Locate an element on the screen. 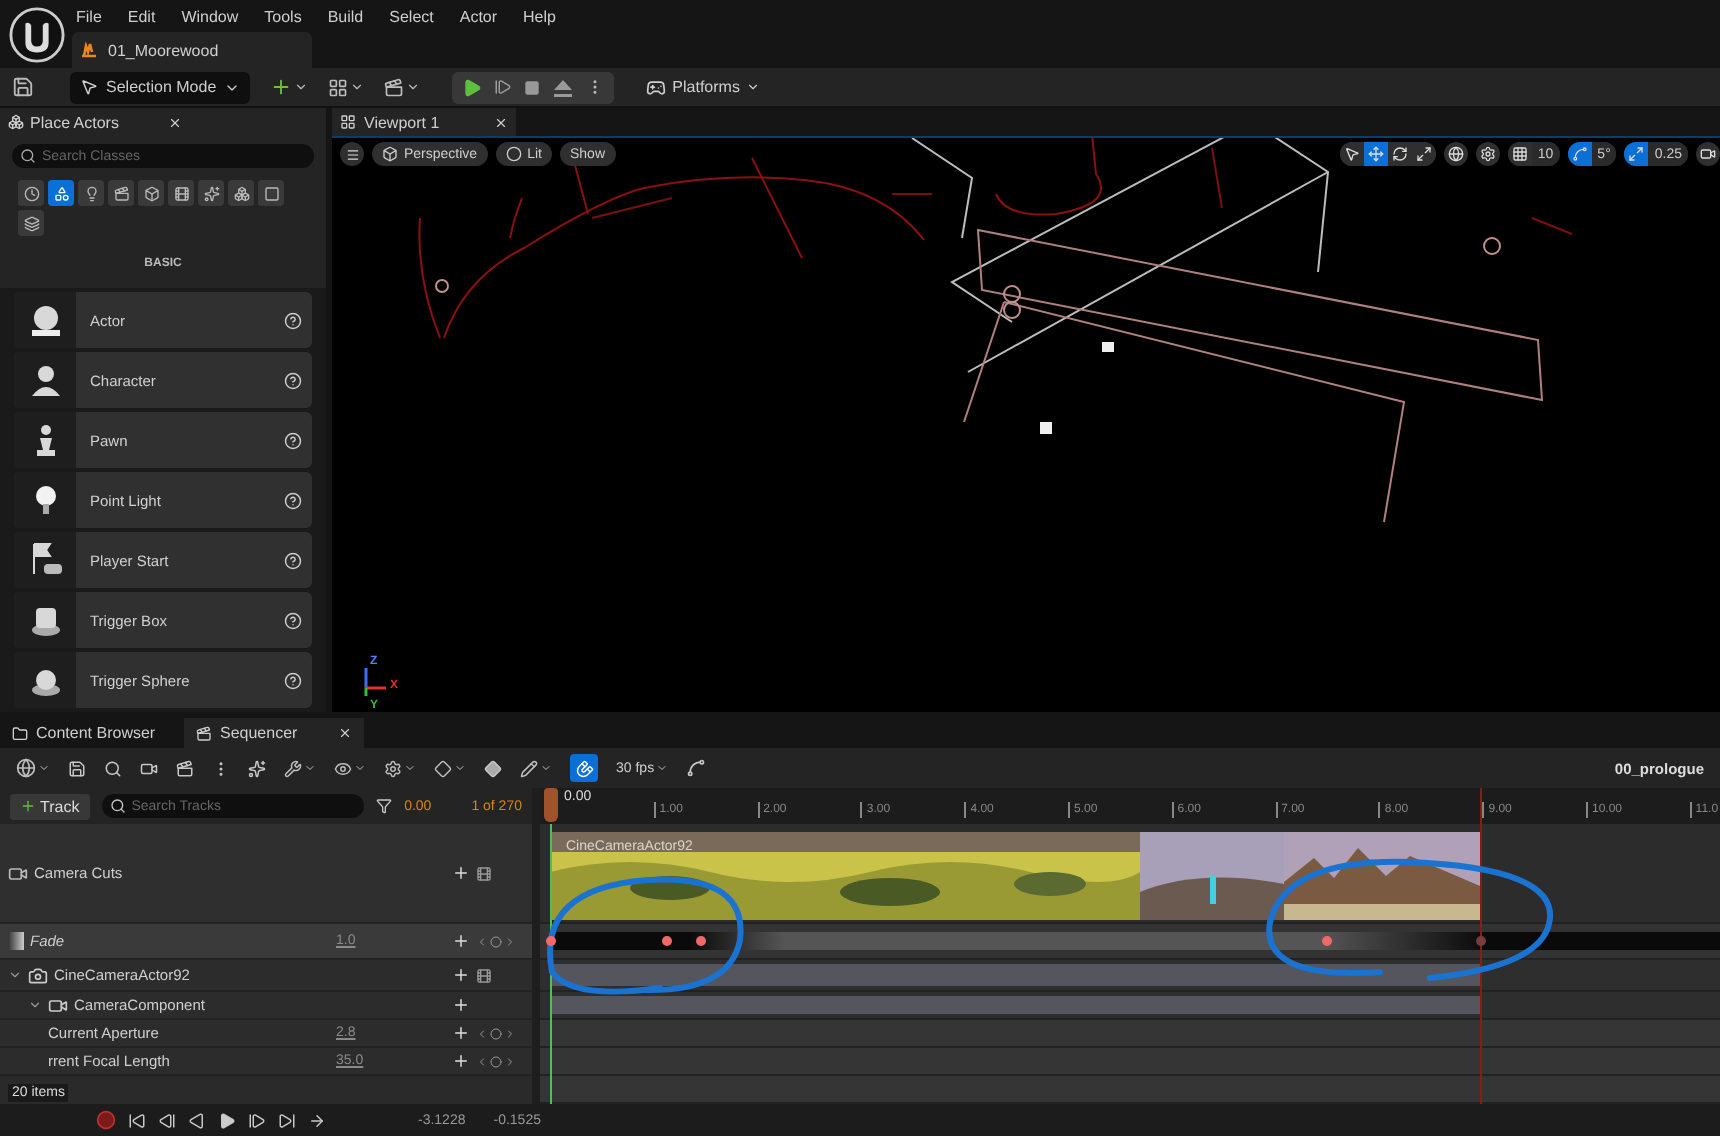  mode-dropdown: Selection Mode is located at coordinates (160, 87).